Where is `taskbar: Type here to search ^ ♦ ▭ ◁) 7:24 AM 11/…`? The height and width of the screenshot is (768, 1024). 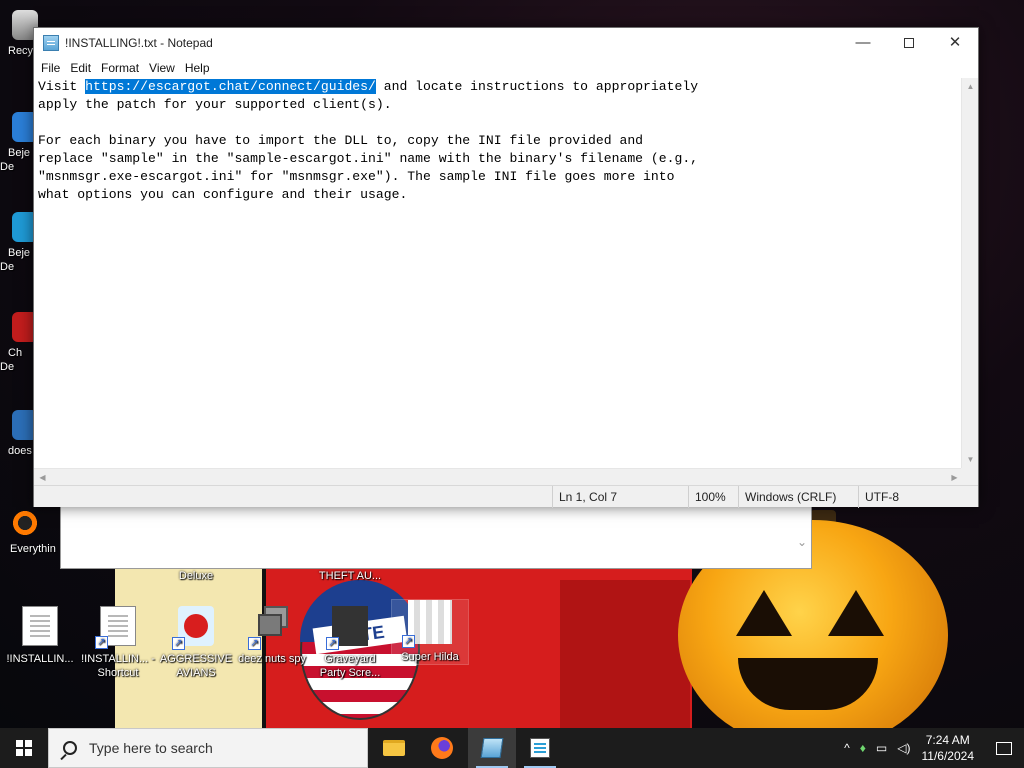 taskbar: Type here to search ^ ♦ ▭ ◁) 7:24 AM 11/… is located at coordinates (512, 748).